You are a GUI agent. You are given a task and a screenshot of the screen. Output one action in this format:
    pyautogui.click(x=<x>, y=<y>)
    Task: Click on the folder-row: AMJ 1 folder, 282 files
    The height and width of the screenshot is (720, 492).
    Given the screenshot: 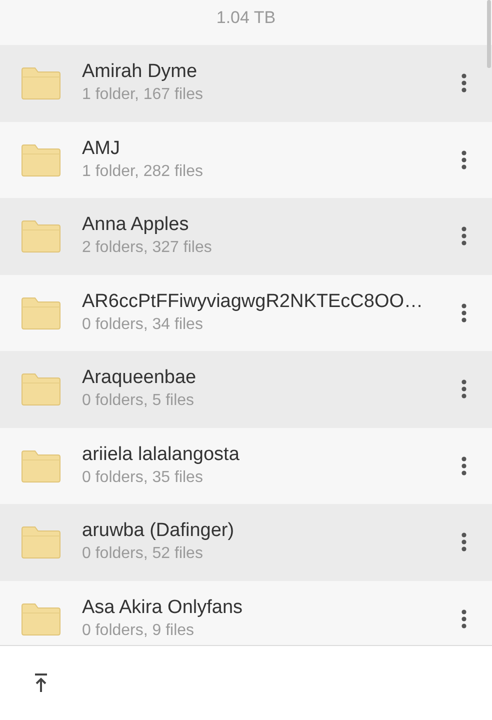 What is the action you would take?
    pyautogui.click(x=246, y=160)
    